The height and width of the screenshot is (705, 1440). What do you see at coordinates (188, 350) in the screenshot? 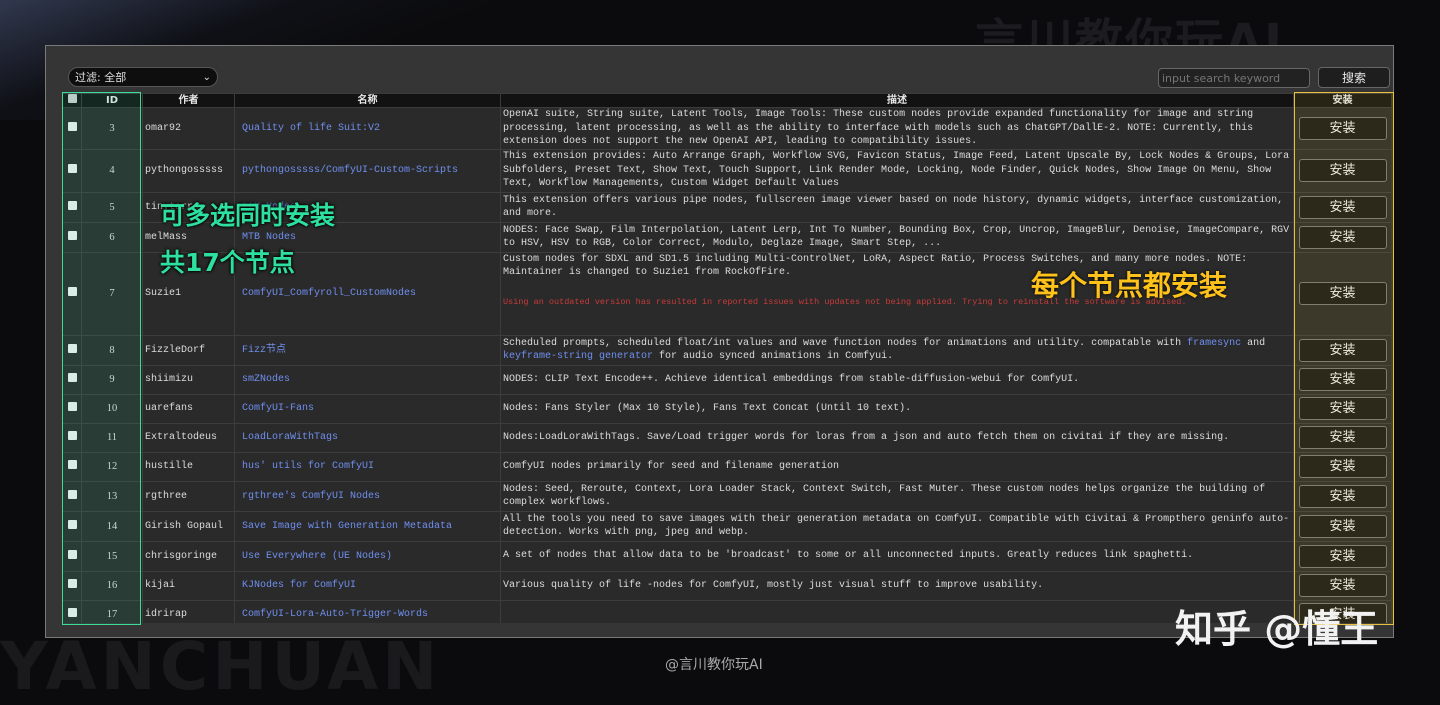
I see `row-author: FizzleDorf` at bounding box center [188, 350].